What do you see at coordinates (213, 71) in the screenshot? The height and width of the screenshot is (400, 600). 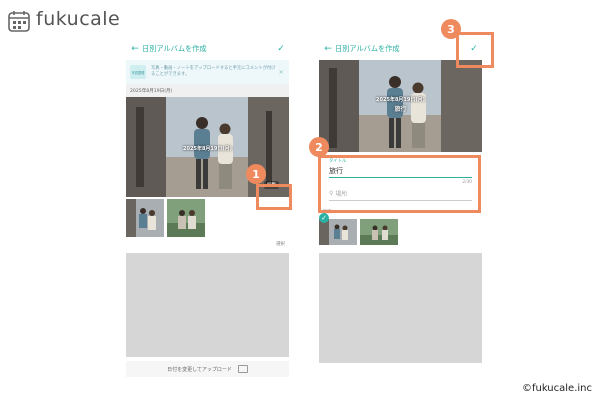 I see `tip-text: 写真・動画・ノートをアップロードすると手元にコメントが付けることができます。` at bounding box center [213, 71].